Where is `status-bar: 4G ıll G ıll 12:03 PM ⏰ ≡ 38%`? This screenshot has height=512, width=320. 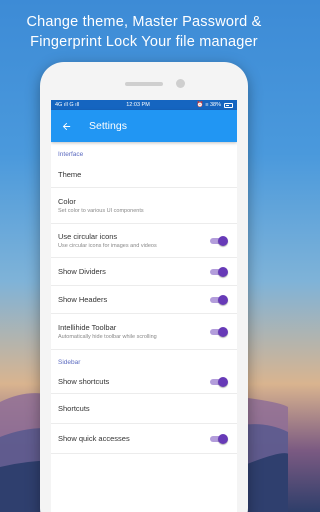
status-bar: 4G ıll G ıll 12:03 PM ⏰ ≡ 38% is located at coordinates (144, 105).